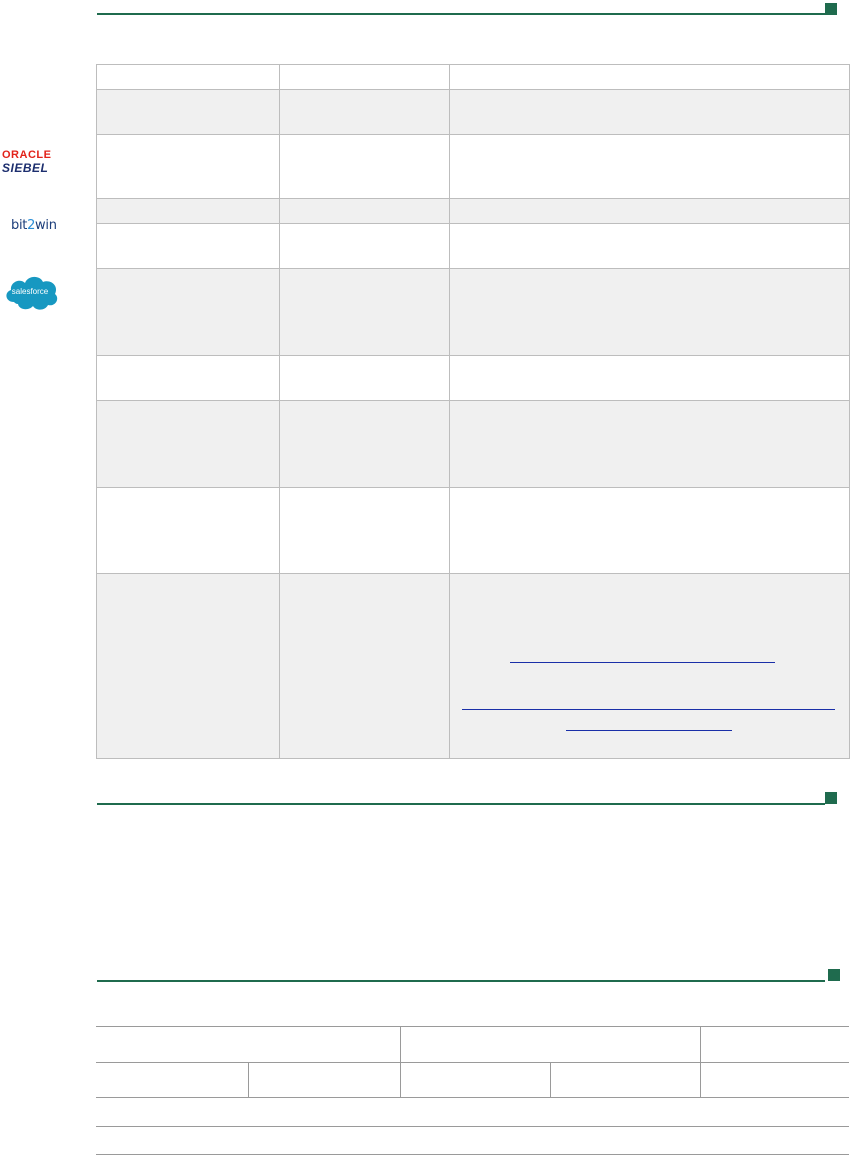  Describe the element at coordinates (831, 798) in the screenshot. I see `section-rule-middle-marker` at that location.